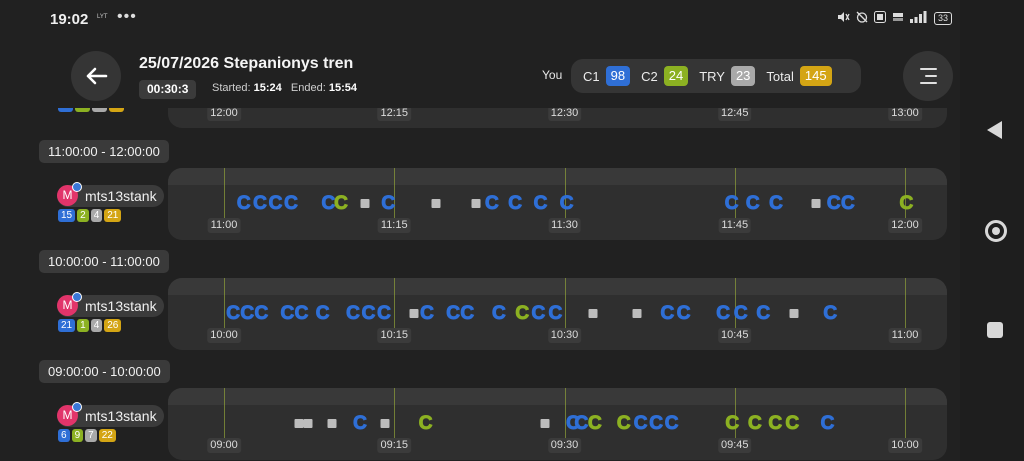 The width and height of the screenshot is (1024, 461). Describe the element at coordinates (83, 215) in the screenshot. I see `user-c2-badge: 2` at that location.